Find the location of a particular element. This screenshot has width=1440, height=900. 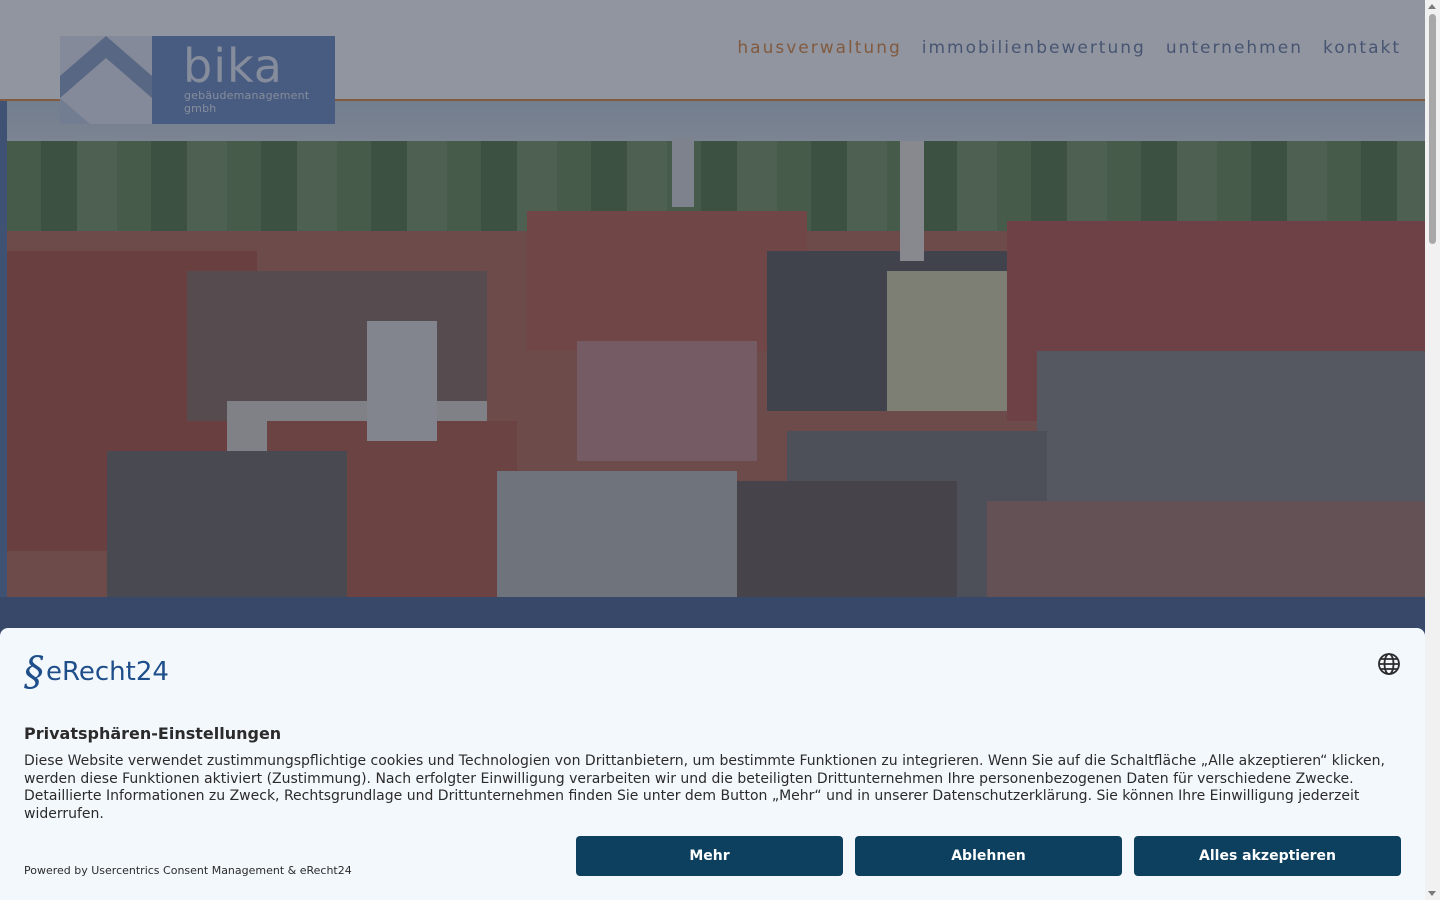

consent-title: Privatsphären-Einstellungen is located at coordinates (153, 733).